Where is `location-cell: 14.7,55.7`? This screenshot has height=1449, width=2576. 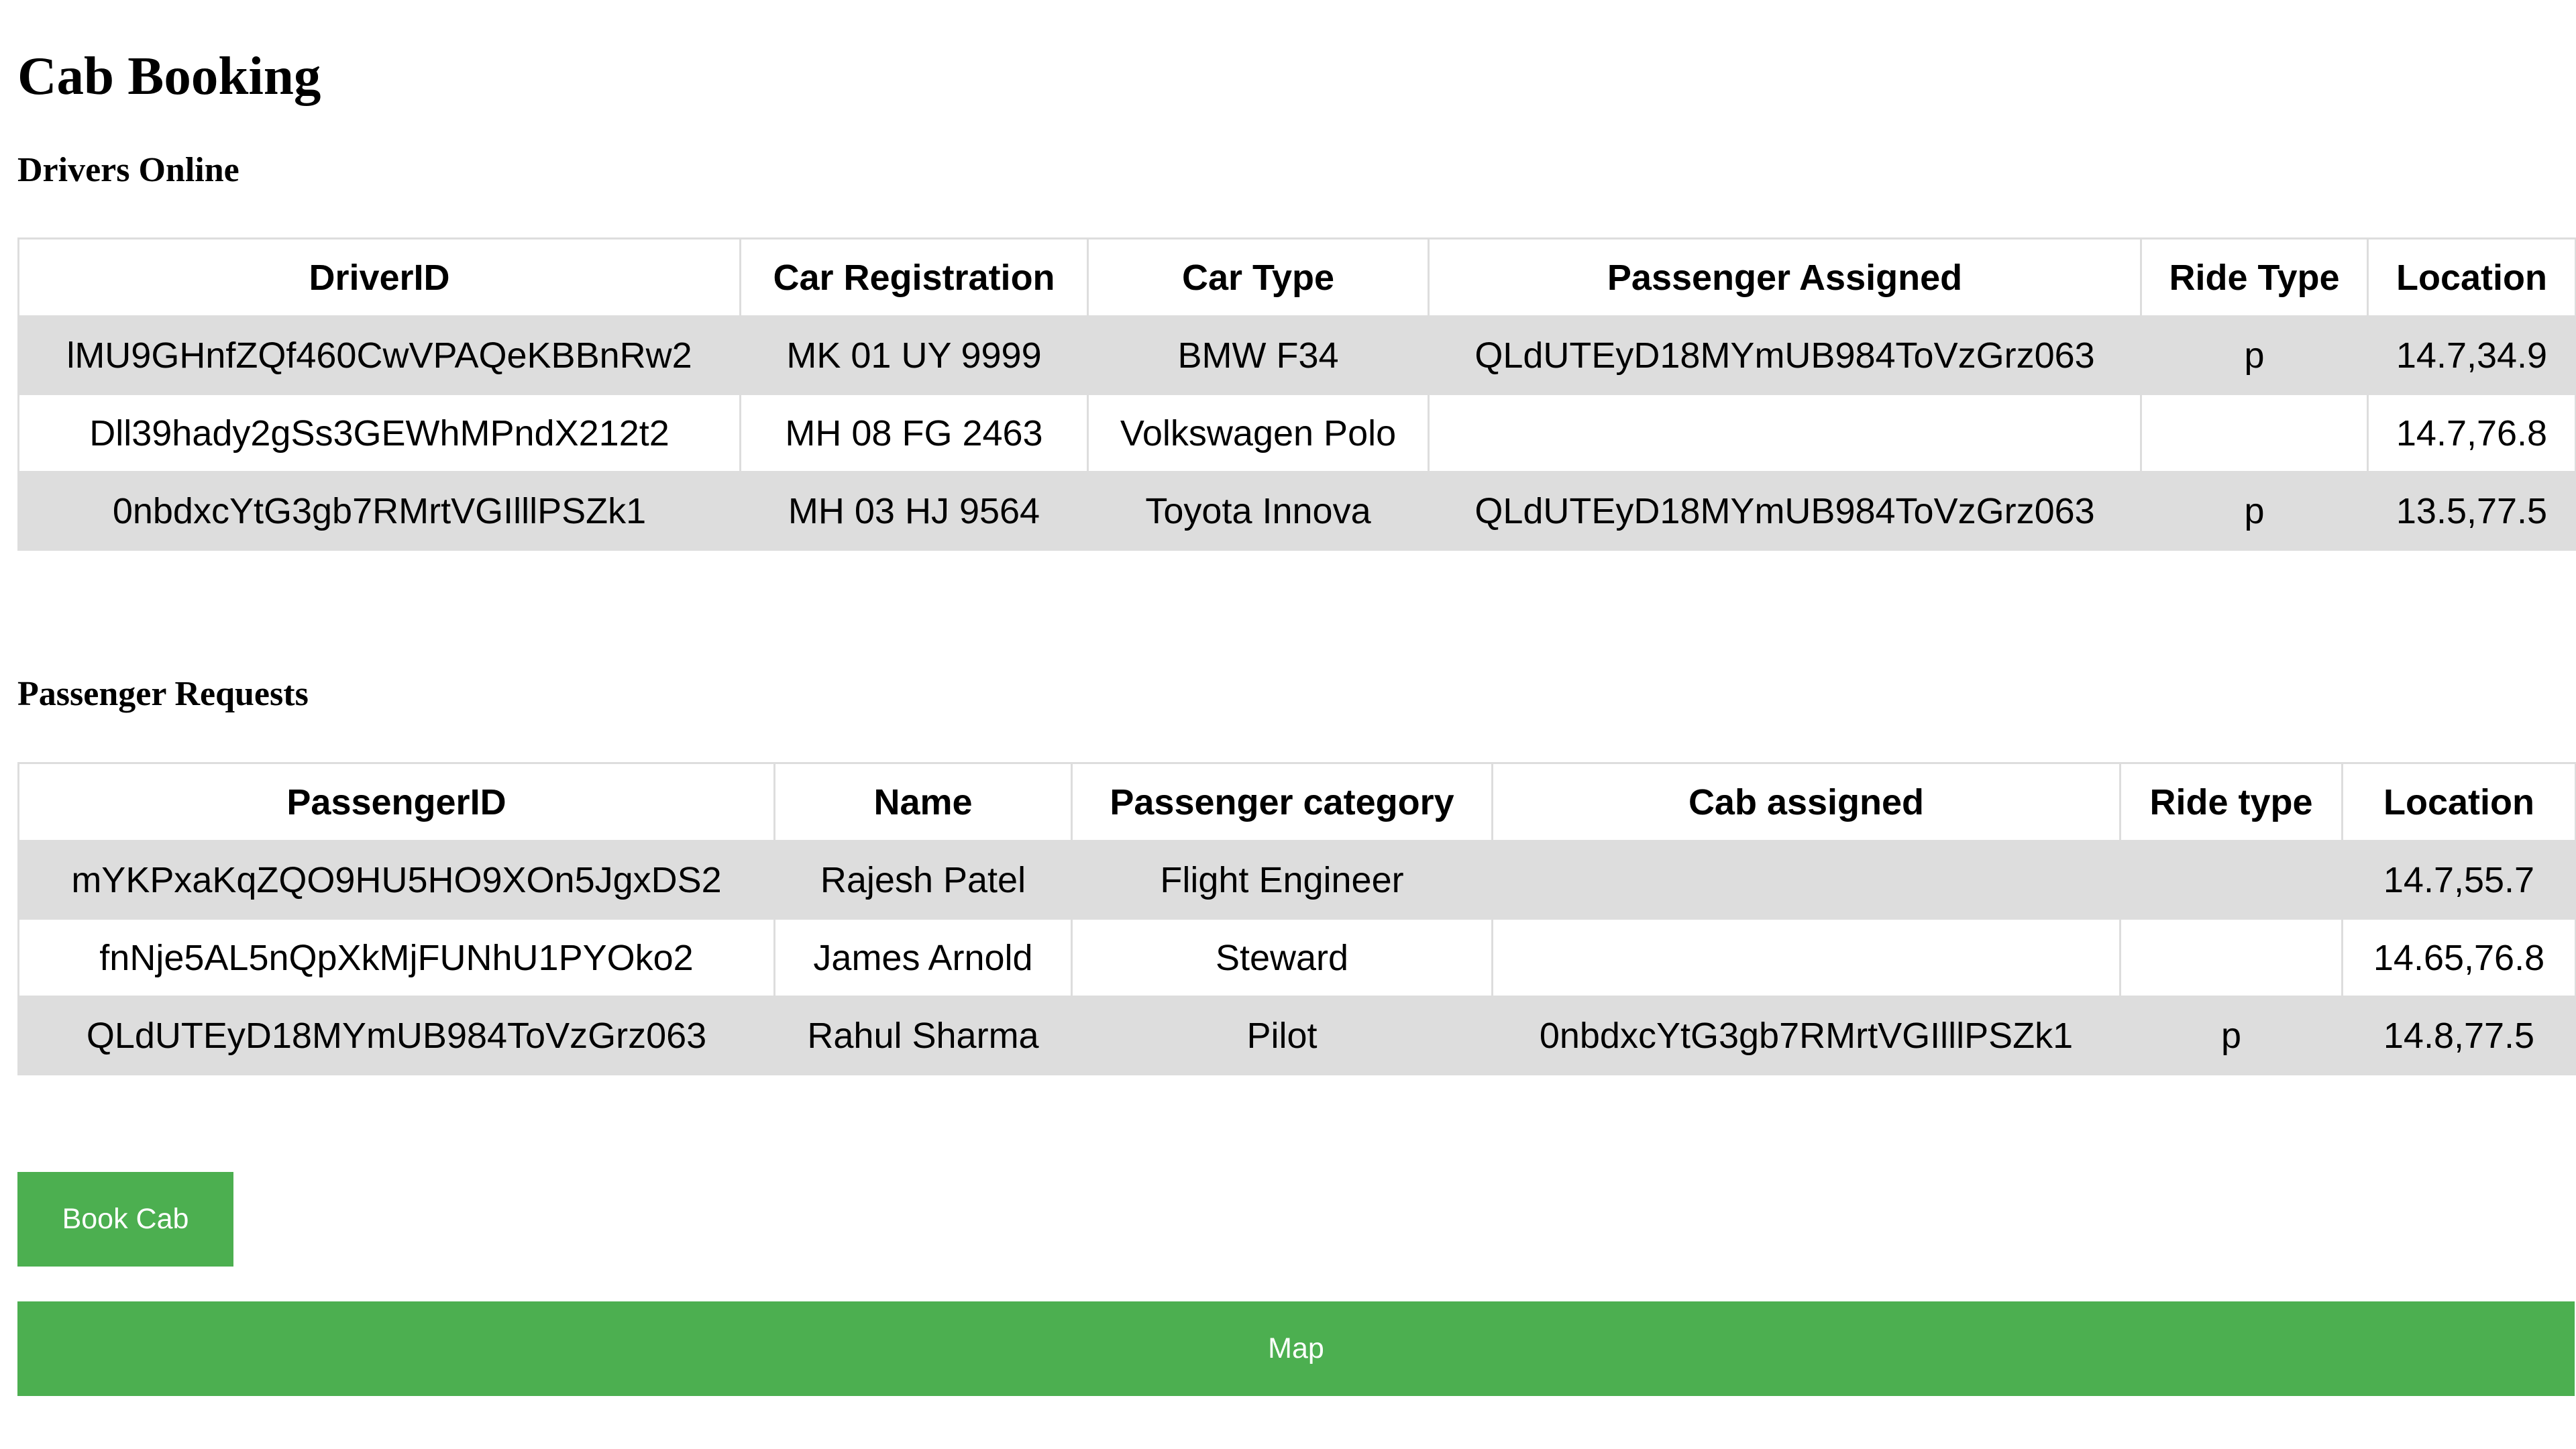
location-cell: 14.7,55.7 is located at coordinates (2458, 880).